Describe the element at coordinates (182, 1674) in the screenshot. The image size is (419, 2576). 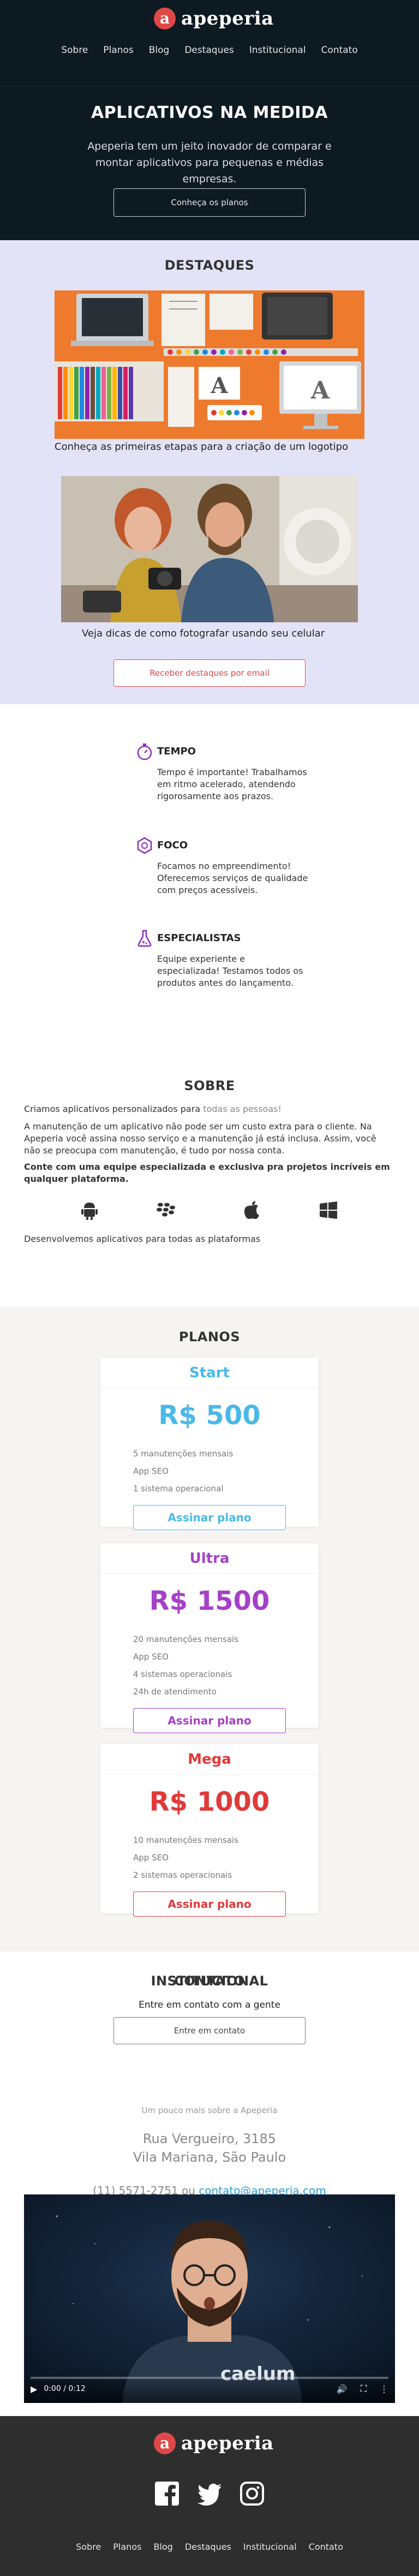
I see `plan-feature: 4 sistemas operacionais` at that location.